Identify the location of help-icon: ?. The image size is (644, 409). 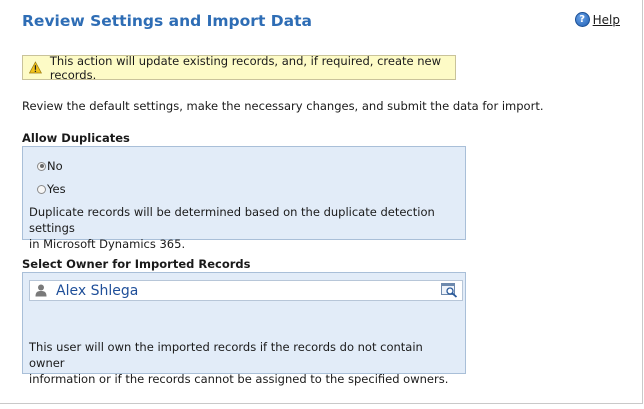
(582, 19).